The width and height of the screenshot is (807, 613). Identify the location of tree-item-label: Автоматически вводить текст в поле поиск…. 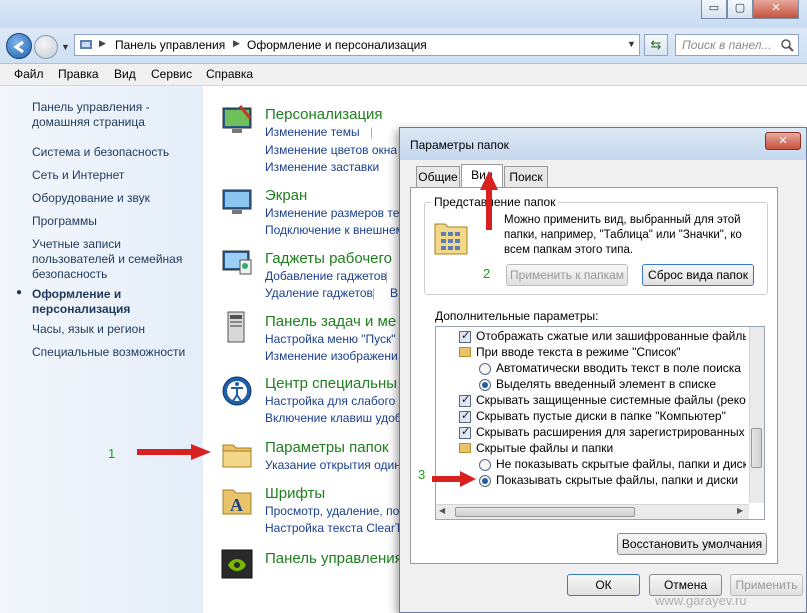
(618, 368).